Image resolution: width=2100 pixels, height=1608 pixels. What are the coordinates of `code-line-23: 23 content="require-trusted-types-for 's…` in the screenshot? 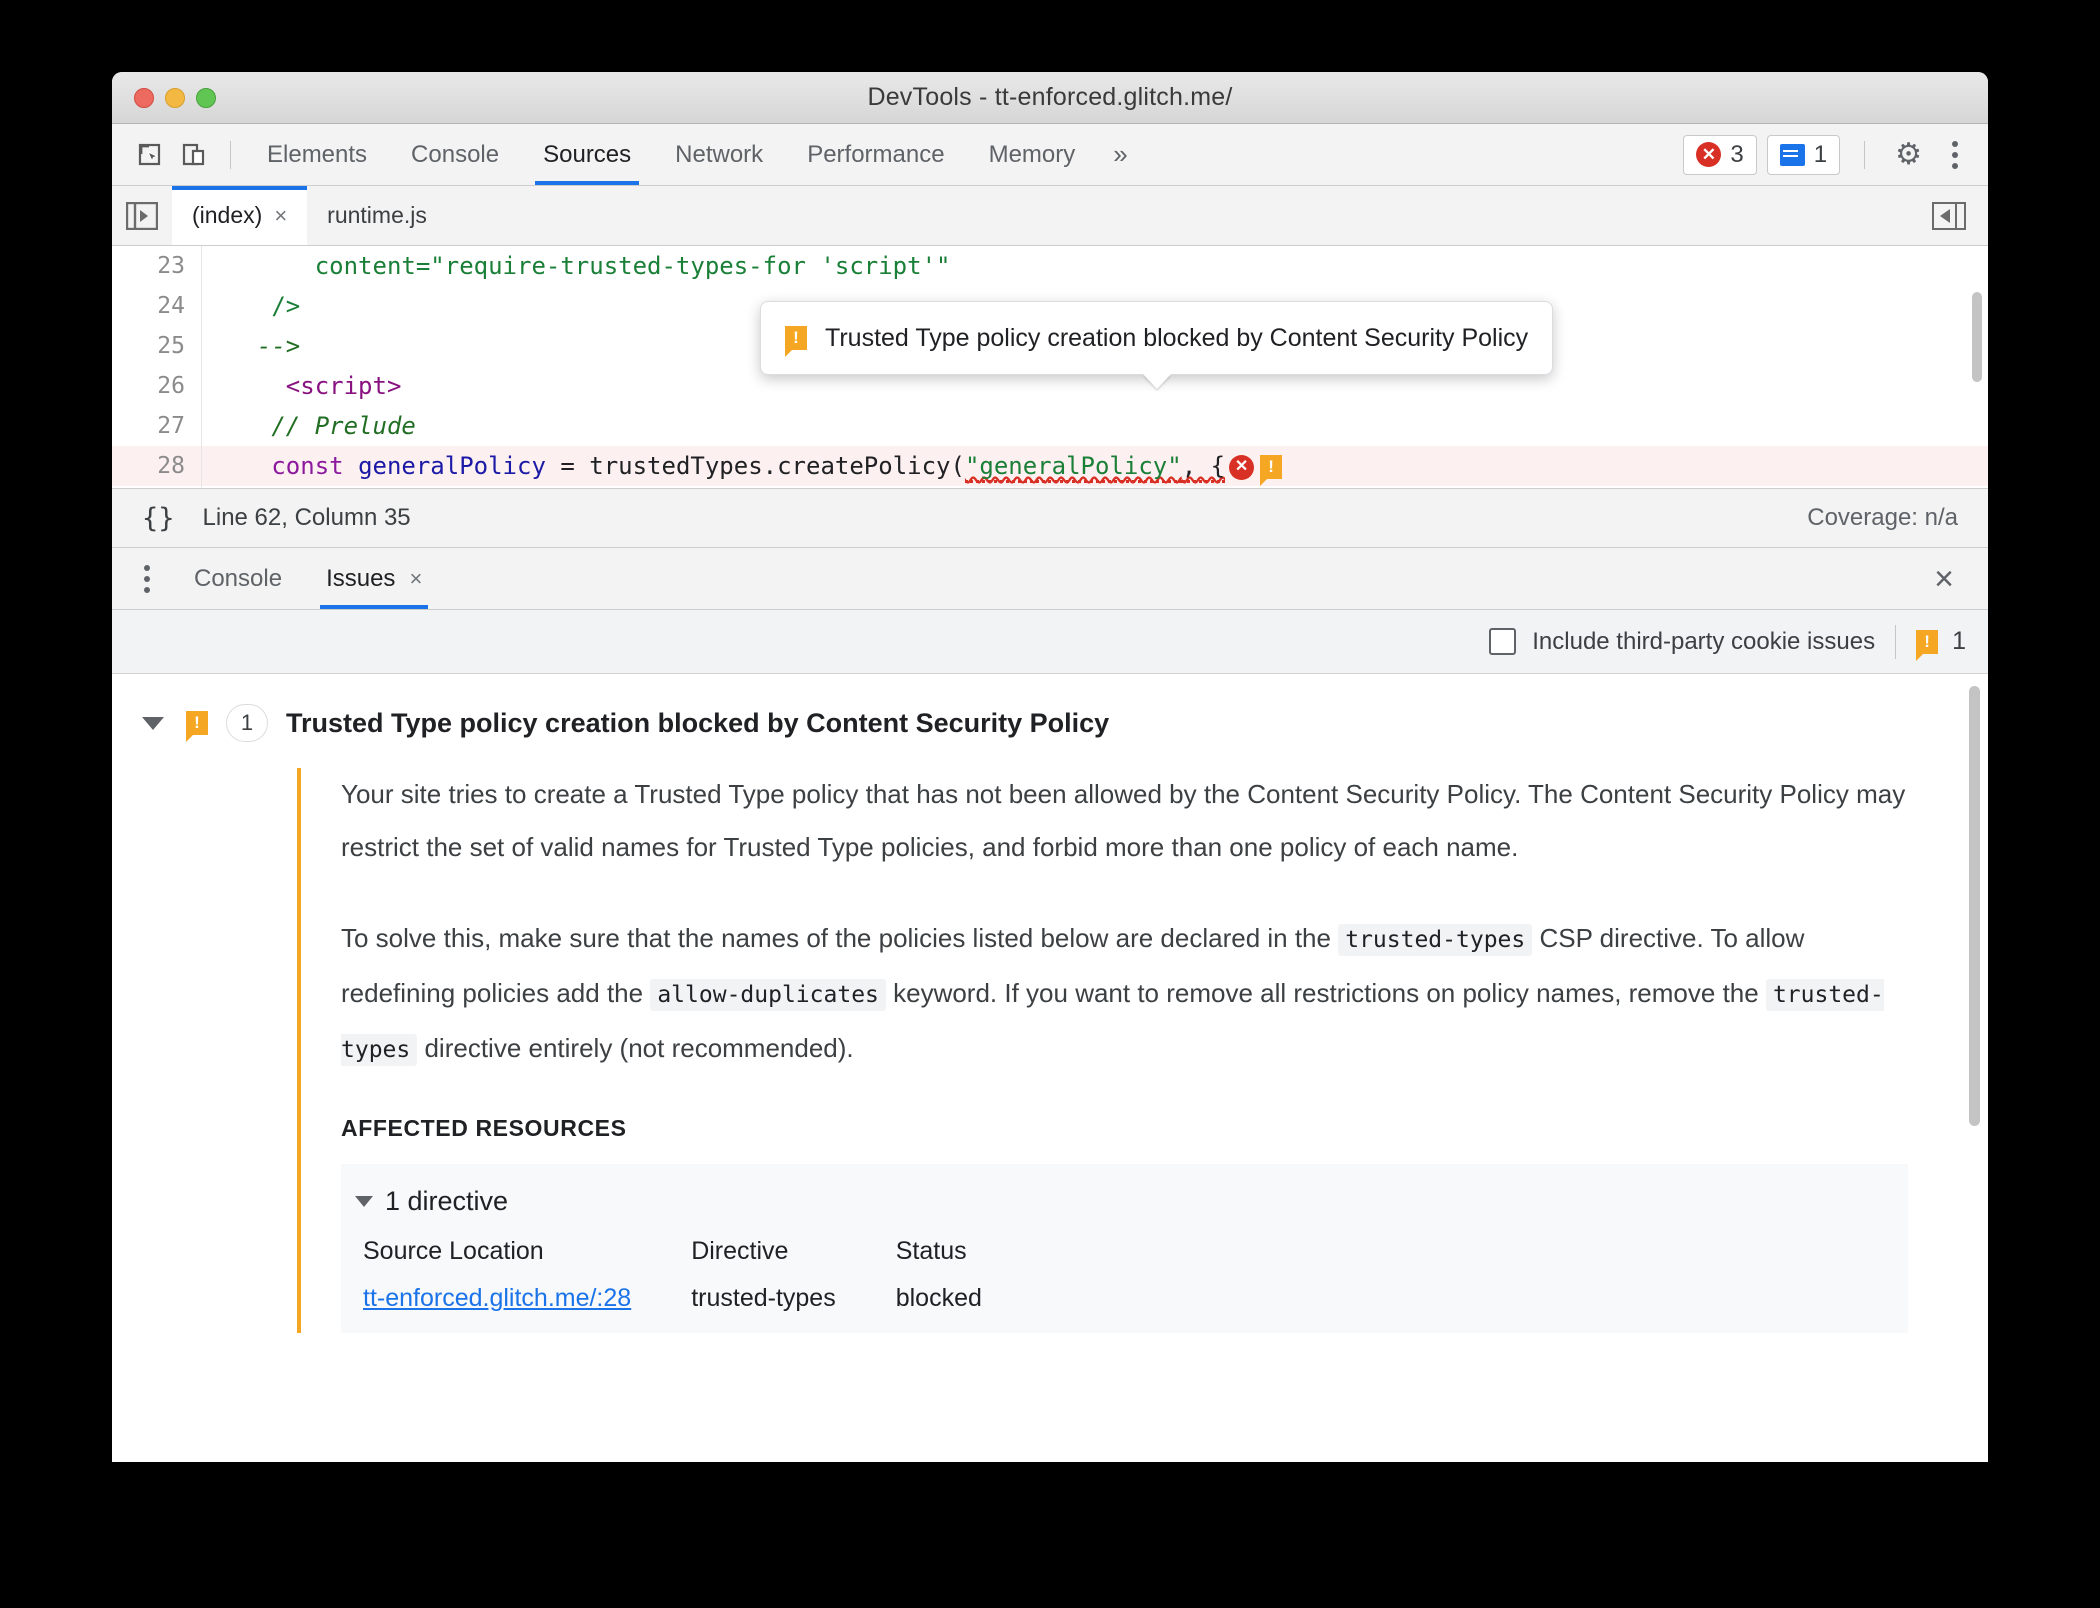 It's located at (1050, 266).